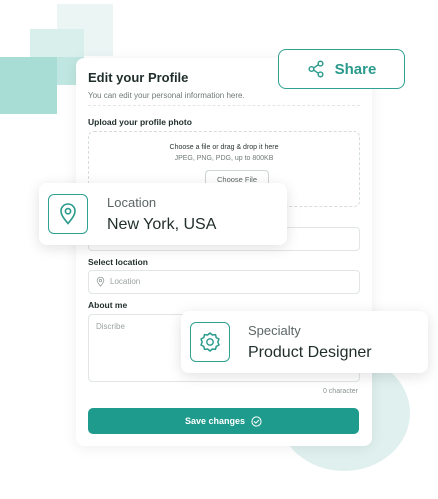 The height and width of the screenshot is (499, 438). I want to click on location-card-label: Location, so click(132, 202).